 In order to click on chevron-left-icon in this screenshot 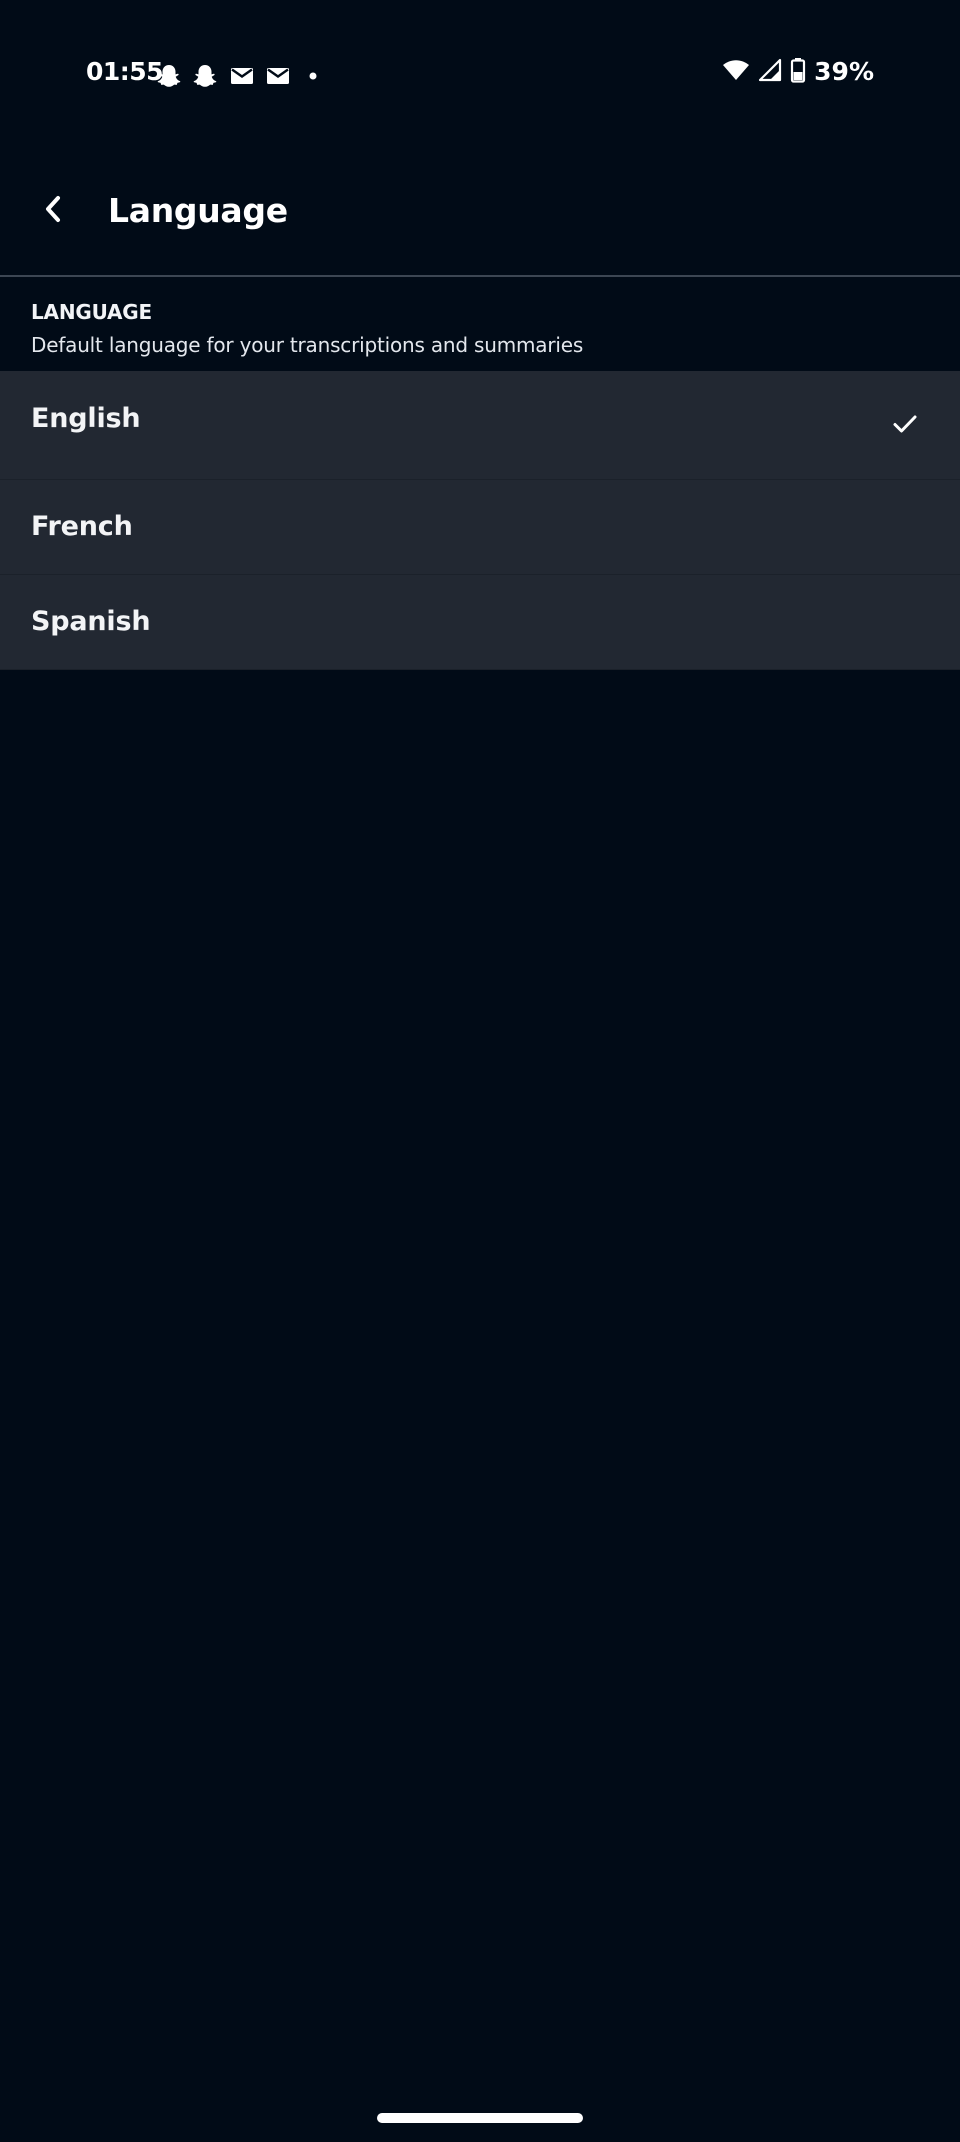, I will do `click(53, 211)`.